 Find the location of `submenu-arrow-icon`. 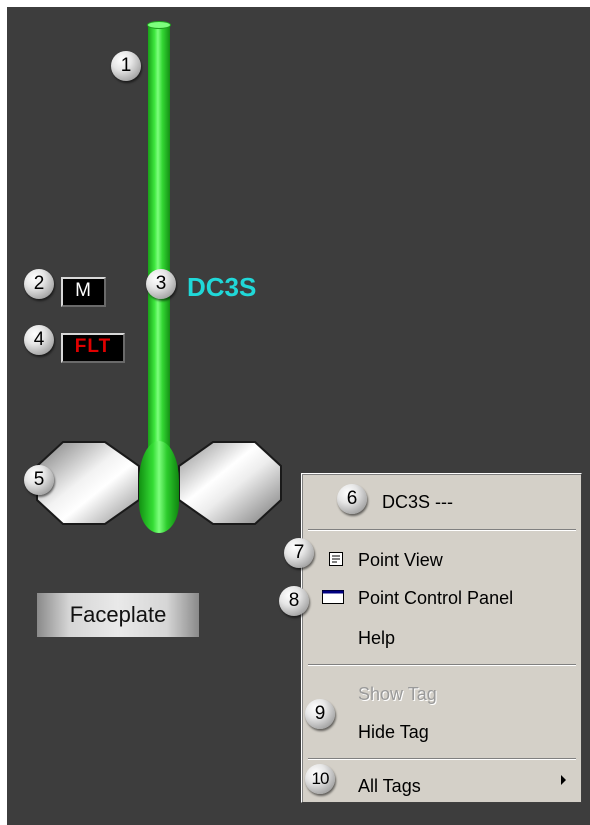

submenu-arrow-icon is located at coordinates (563, 780).